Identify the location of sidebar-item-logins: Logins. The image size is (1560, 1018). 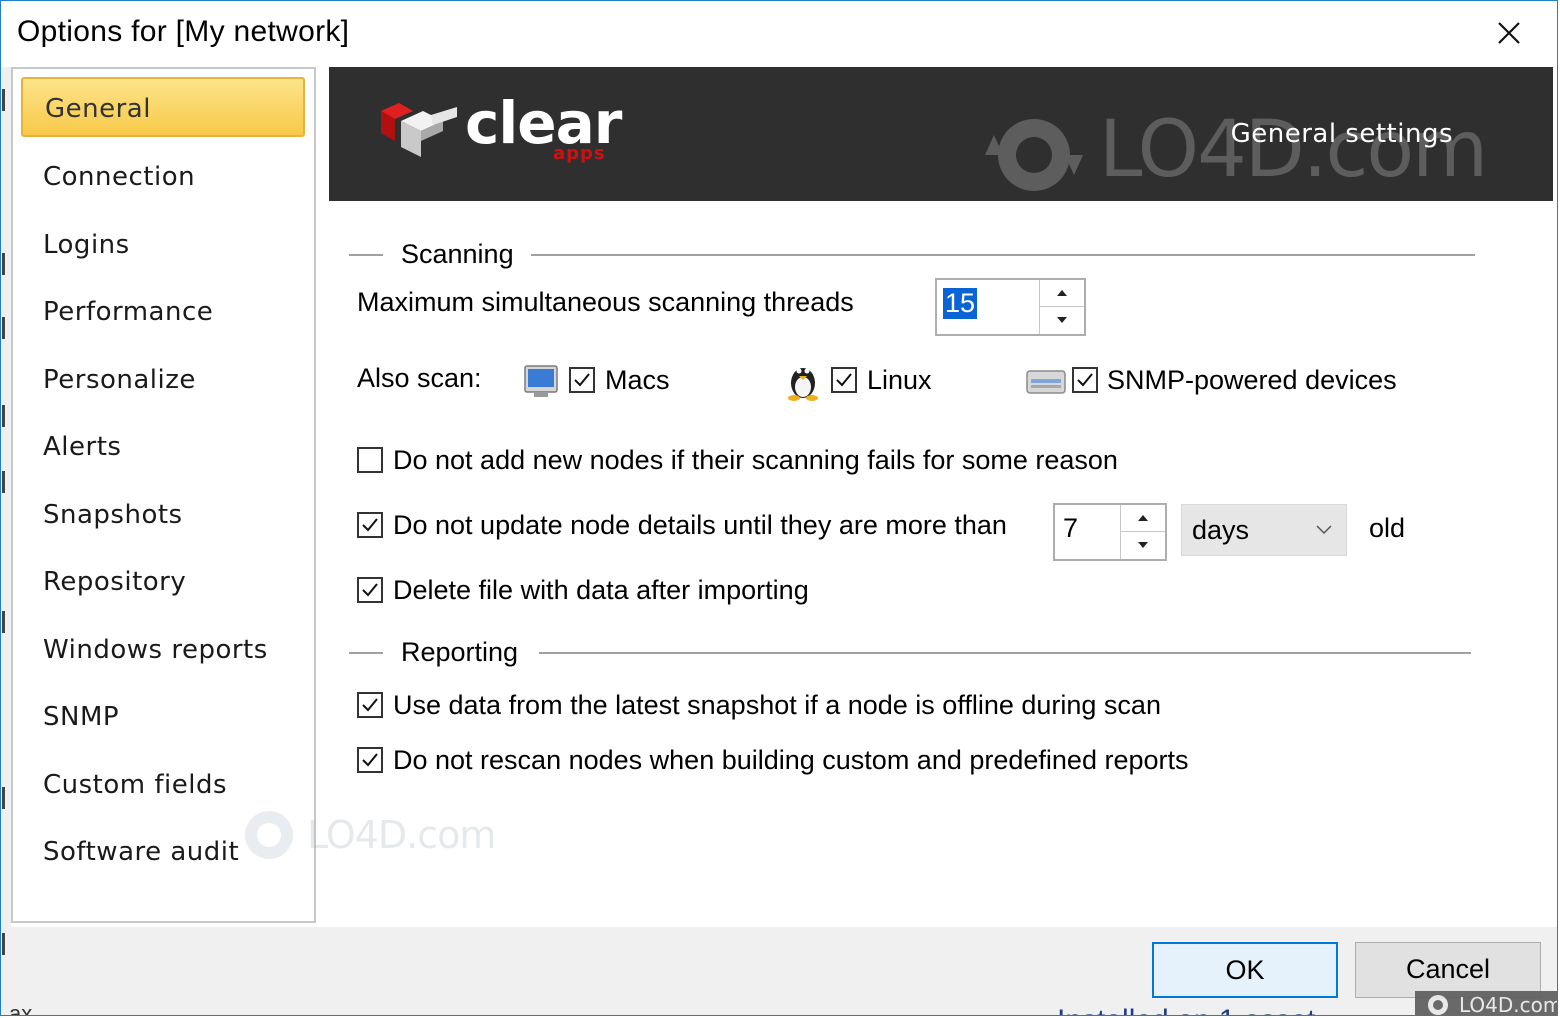
(163, 245).